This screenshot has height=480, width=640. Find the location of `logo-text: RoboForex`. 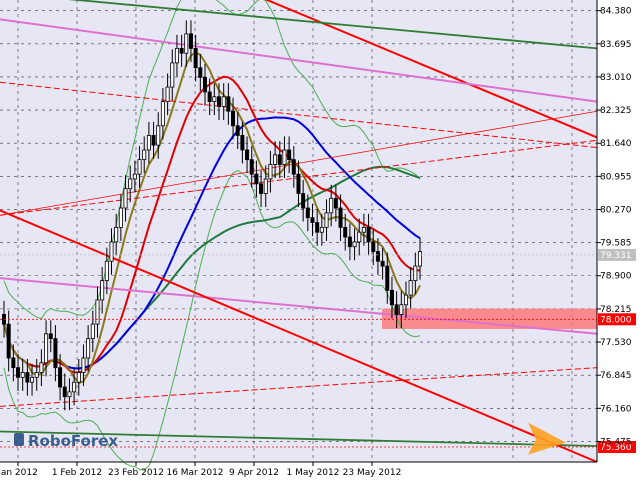

logo-text: RoboForex is located at coordinates (73, 441).